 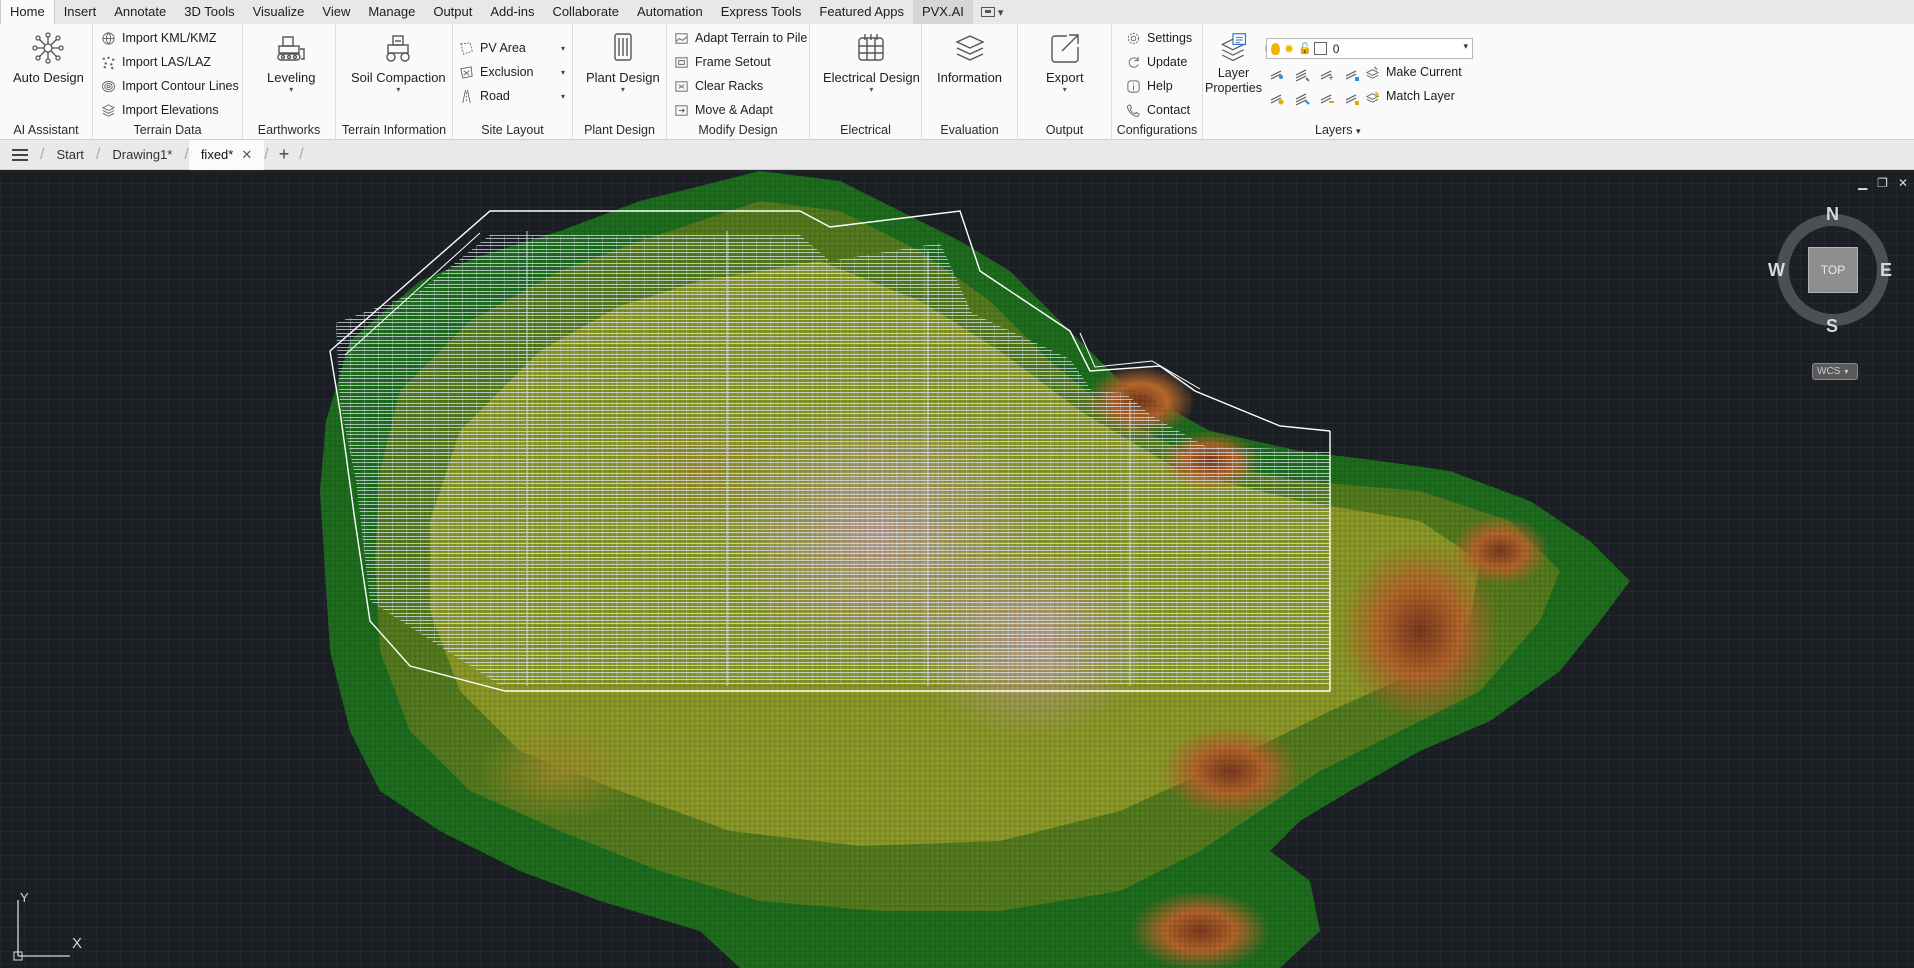 I want to click on tab-collaborate: Collaborate, so click(x=585, y=12).